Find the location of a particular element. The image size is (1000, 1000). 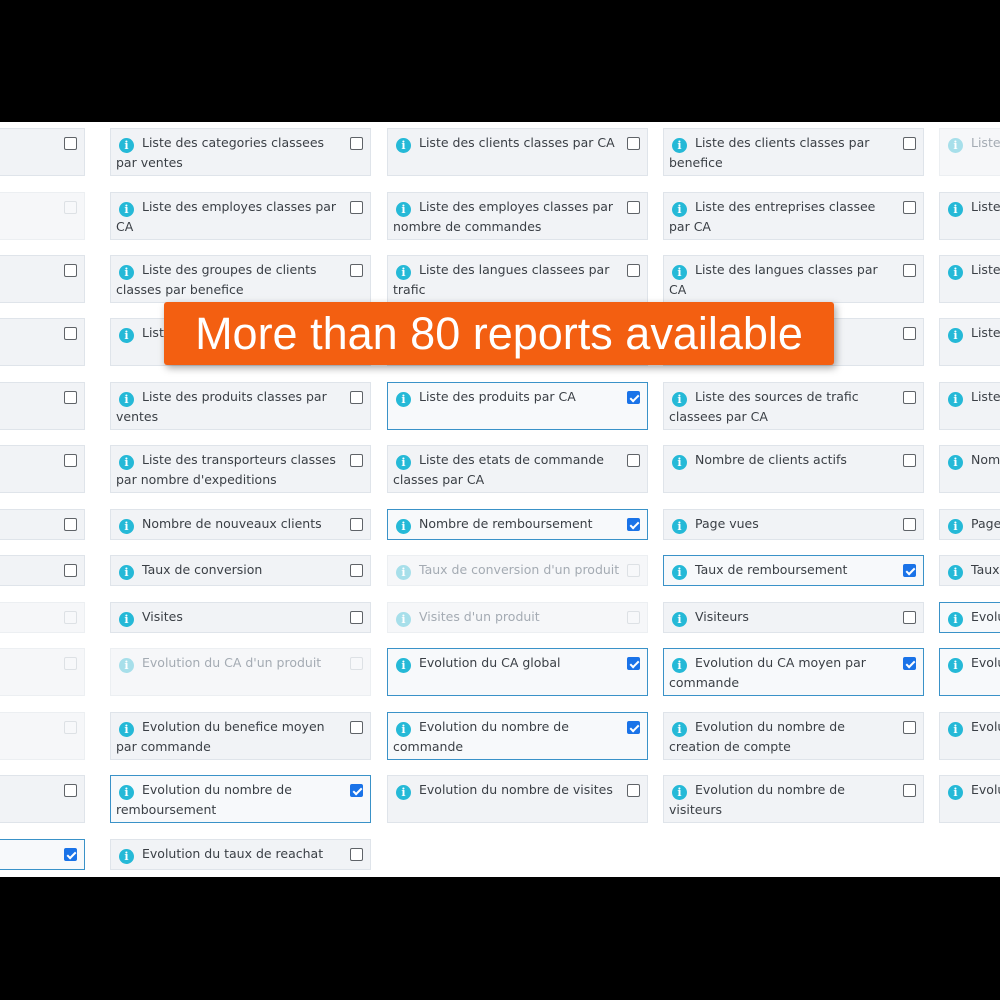

report-option: i Evolution du nombre de commande is located at coordinates (517, 736).